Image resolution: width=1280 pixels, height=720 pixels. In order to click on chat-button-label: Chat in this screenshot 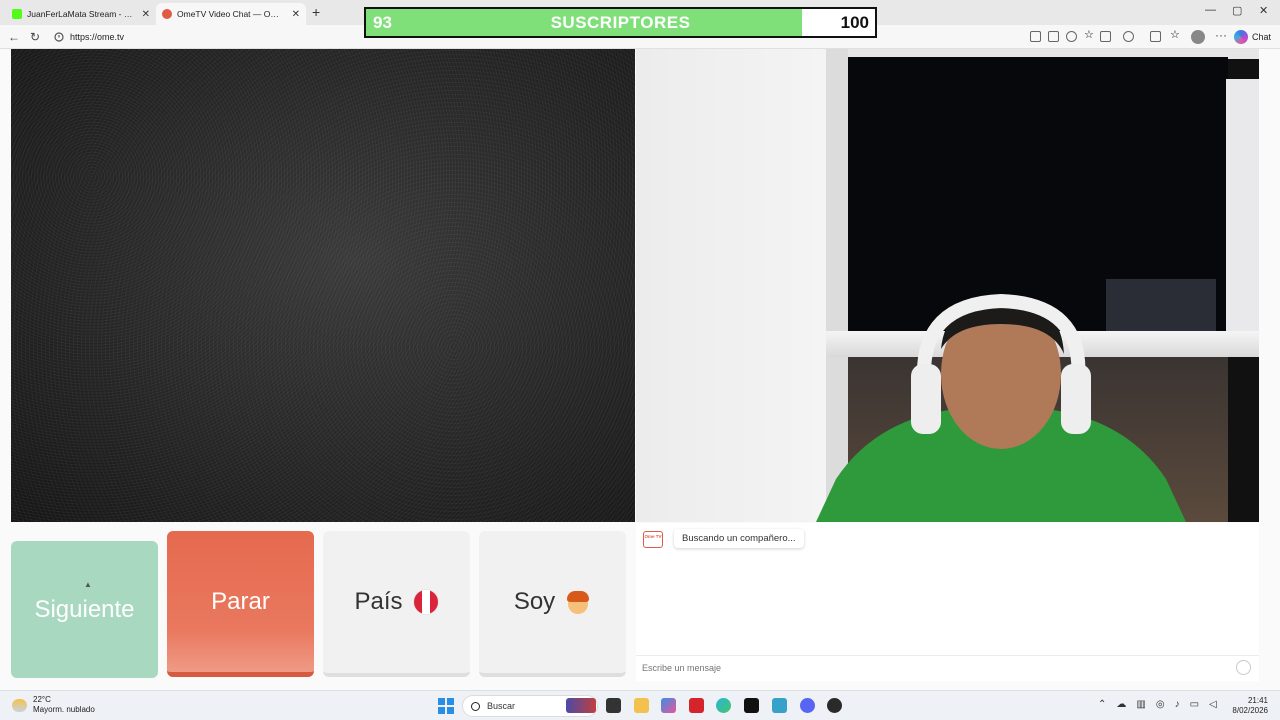, I will do `click(1262, 37)`.